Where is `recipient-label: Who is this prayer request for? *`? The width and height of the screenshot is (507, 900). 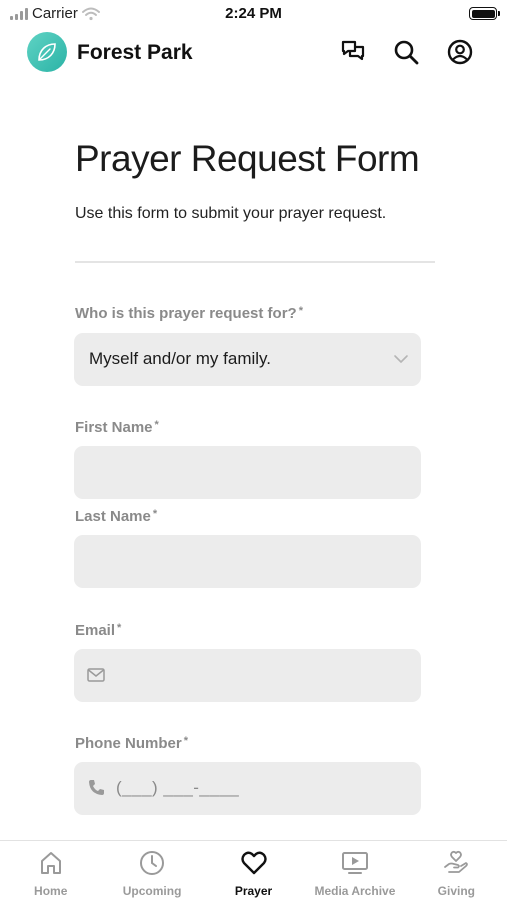
recipient-label: Who is this prayer request for? * is located at coordinates (189, 313).